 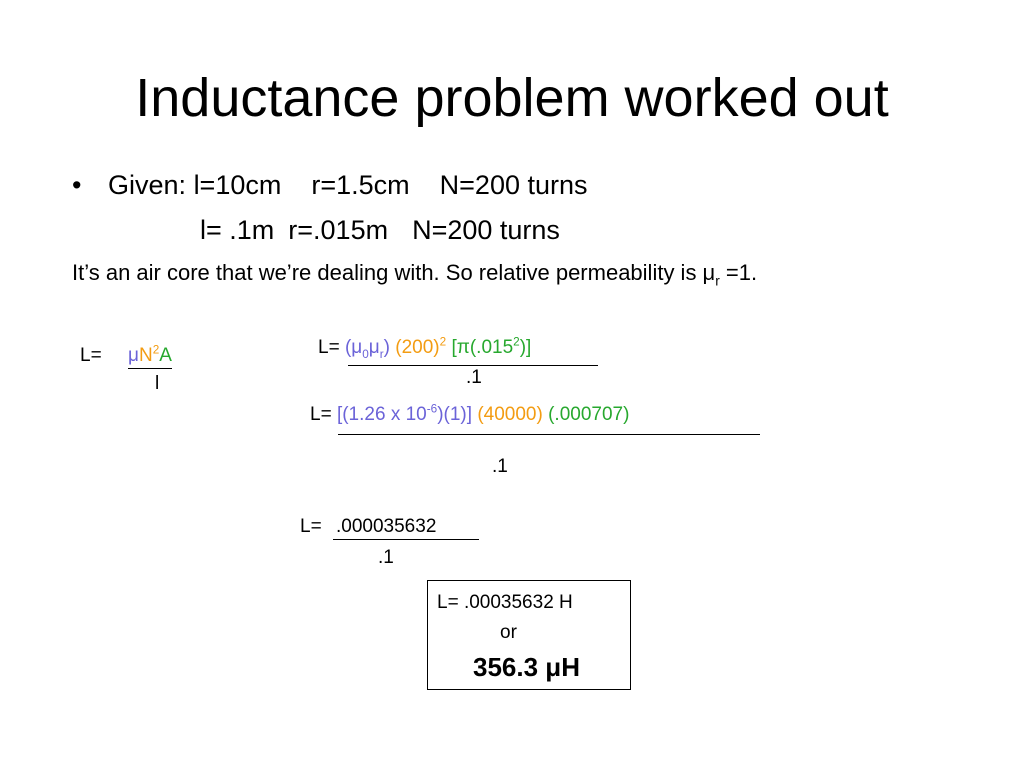 What do you see at coordinates (321, 414) in the screenshot?
I see `step2-lhs: L=` at bounding box center [321, 414].